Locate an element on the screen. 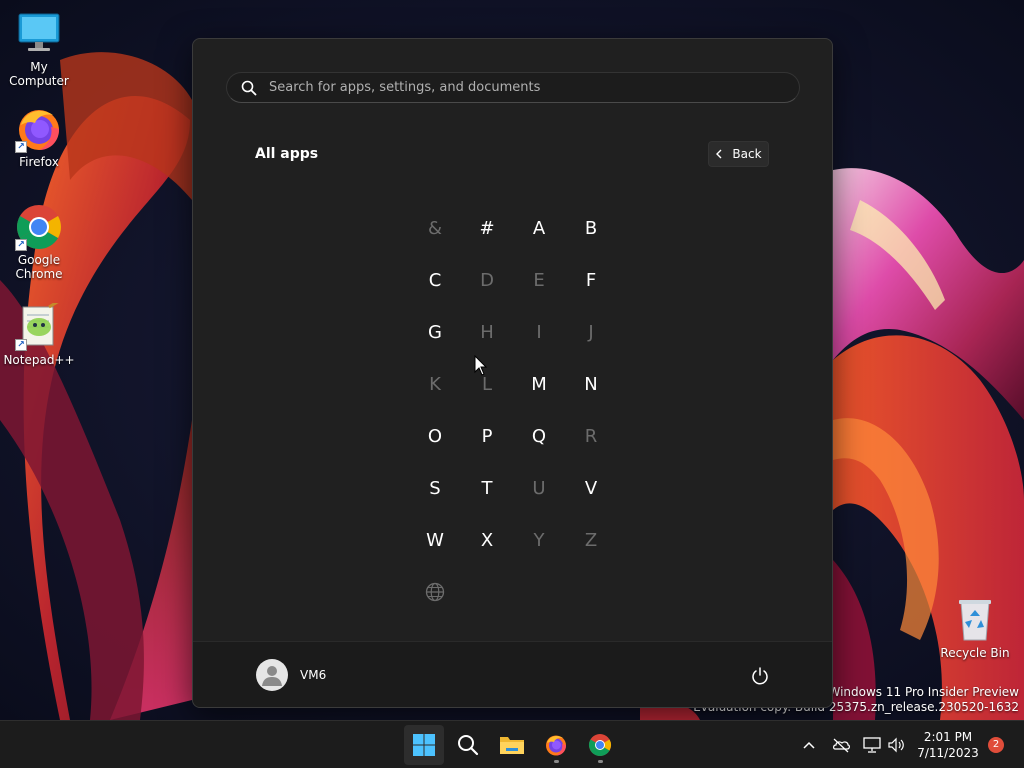 The height and width of the screenshot is (768, 1024). firefox-icon is located at coordinates (556, 745).